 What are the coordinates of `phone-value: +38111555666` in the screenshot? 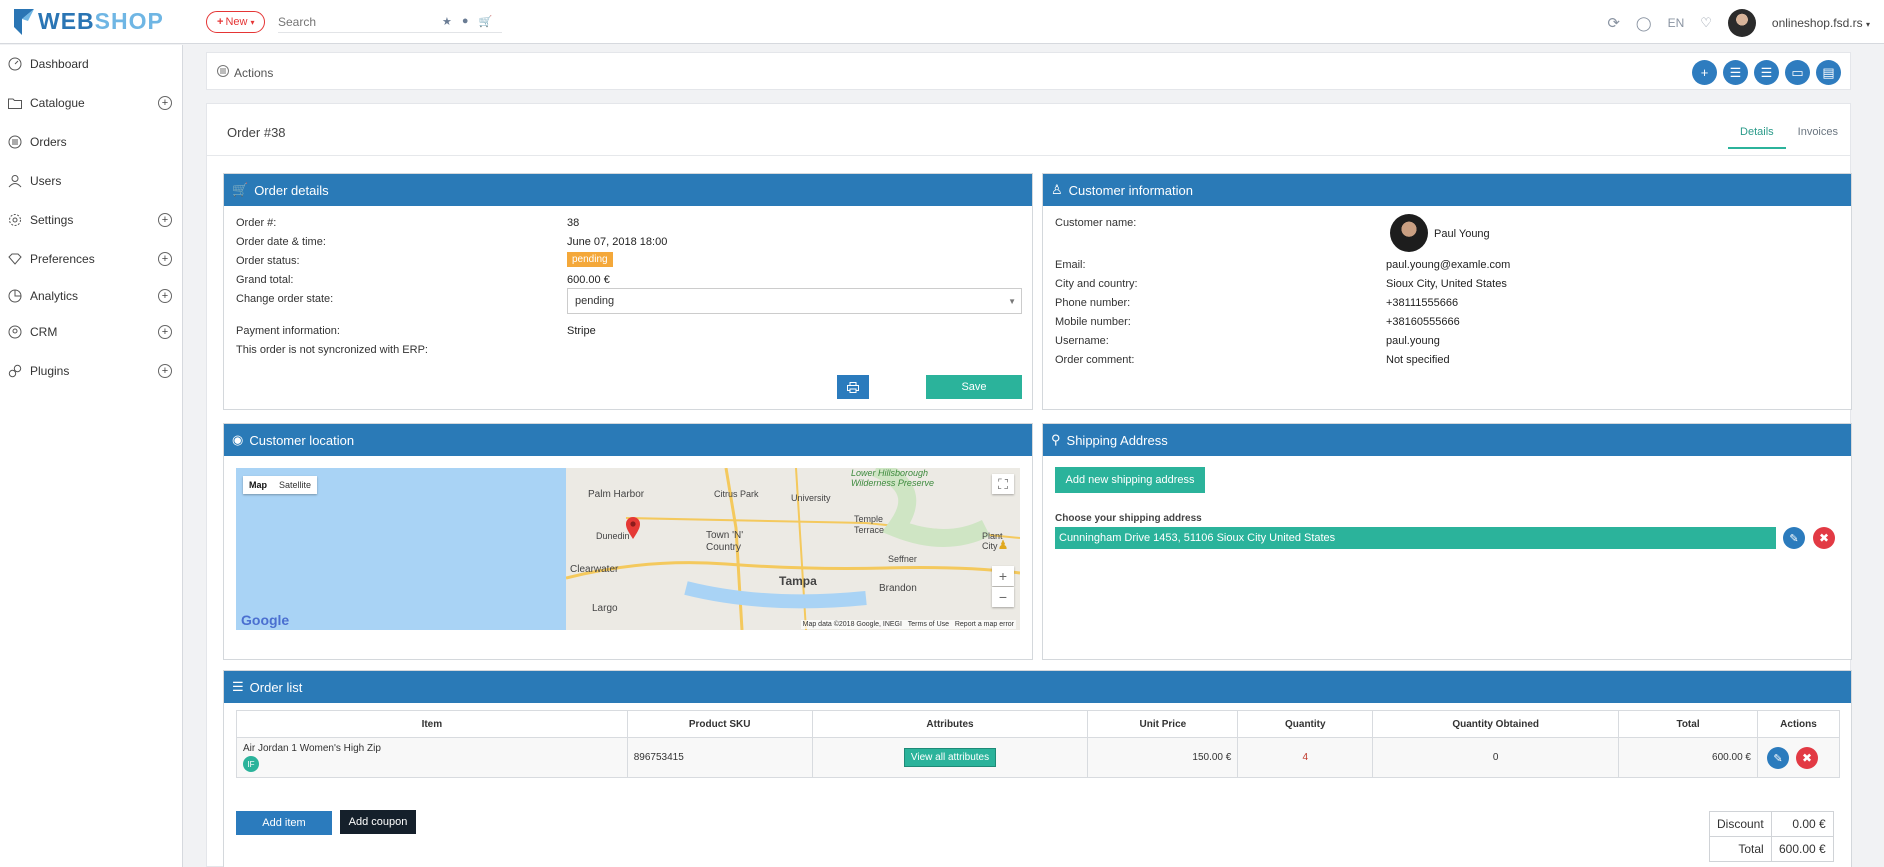 It's located at (1422, 303).